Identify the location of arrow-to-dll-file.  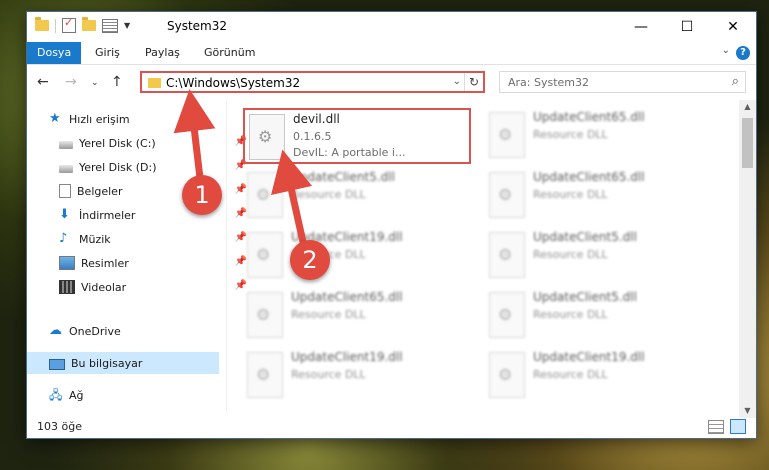
(292, 196).